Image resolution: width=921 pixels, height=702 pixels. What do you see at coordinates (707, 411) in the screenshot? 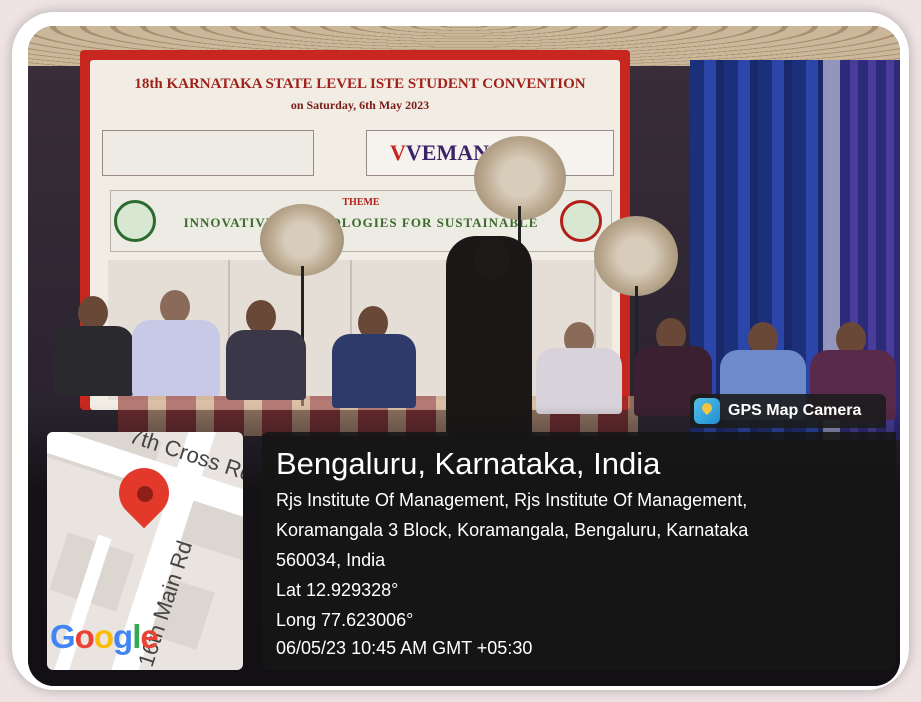
I see `gps-map-camera-icon` at bounding box center [707, 411].